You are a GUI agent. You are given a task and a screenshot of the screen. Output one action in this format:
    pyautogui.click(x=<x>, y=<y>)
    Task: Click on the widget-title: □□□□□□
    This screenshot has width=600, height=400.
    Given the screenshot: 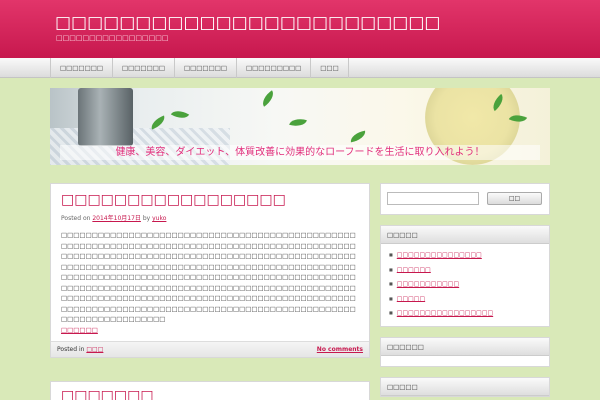 What is the action you would take?
    pyautogui.click(x=465, y=346)
    